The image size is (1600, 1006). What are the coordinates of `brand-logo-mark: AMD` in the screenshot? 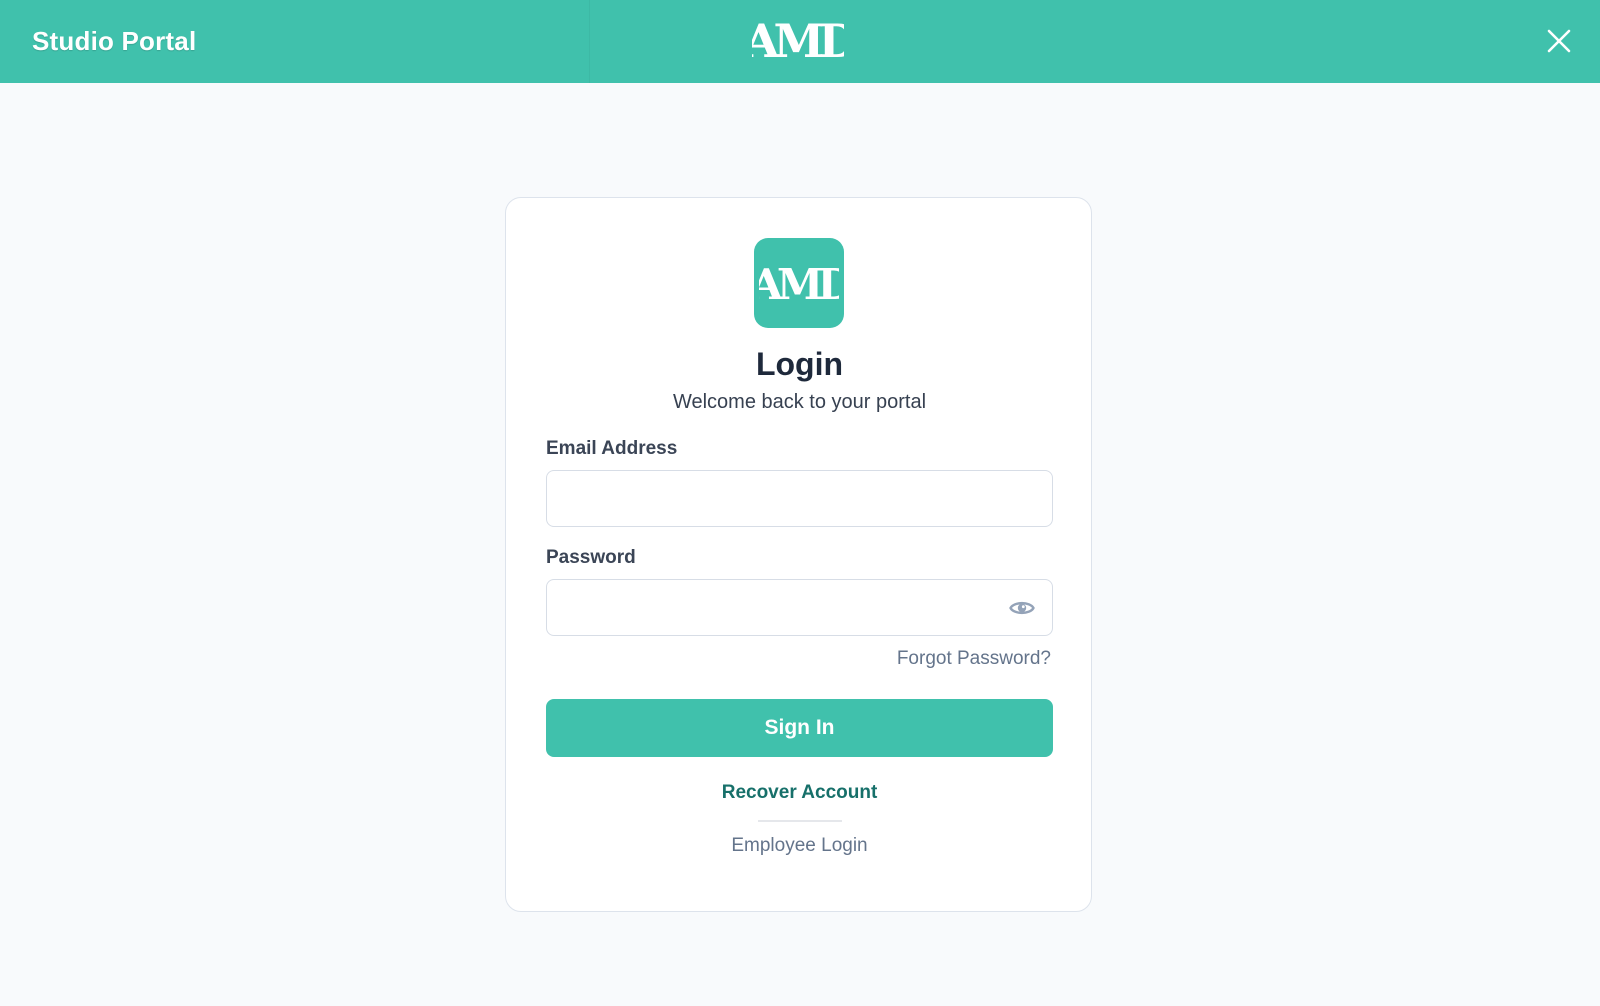 It's located at (799, 284).